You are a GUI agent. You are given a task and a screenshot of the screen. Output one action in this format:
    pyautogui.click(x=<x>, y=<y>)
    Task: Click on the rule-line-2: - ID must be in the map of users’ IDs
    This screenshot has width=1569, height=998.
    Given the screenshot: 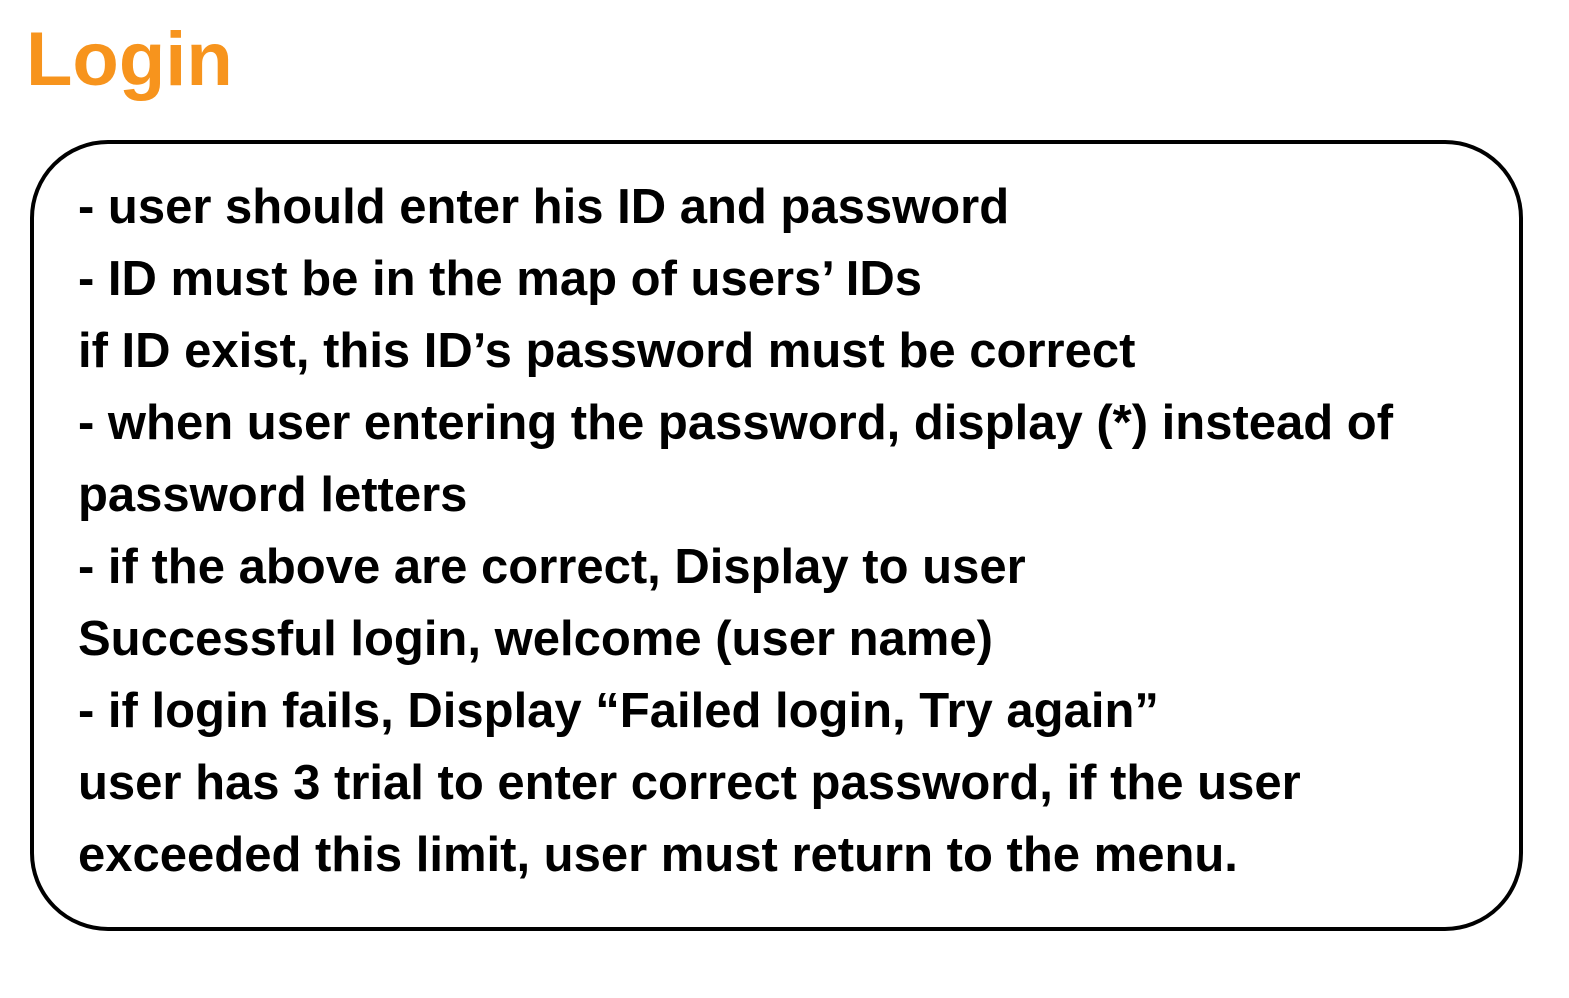 What is the action you would take?
    pyautogui.click(x=500, y=279)
    